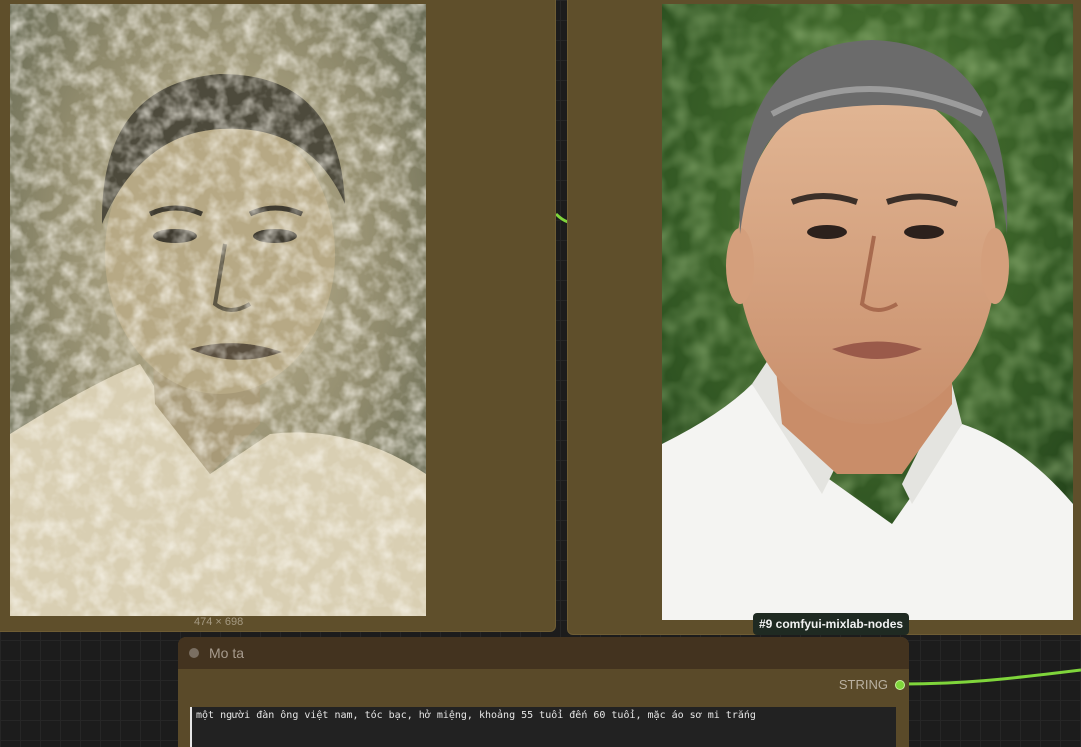 The width and height of the screenshot is (1081, 747). Describe the element at coordinates (543, 653) in the screenshot. I see `mota-node-header: Mo ta` at that location.